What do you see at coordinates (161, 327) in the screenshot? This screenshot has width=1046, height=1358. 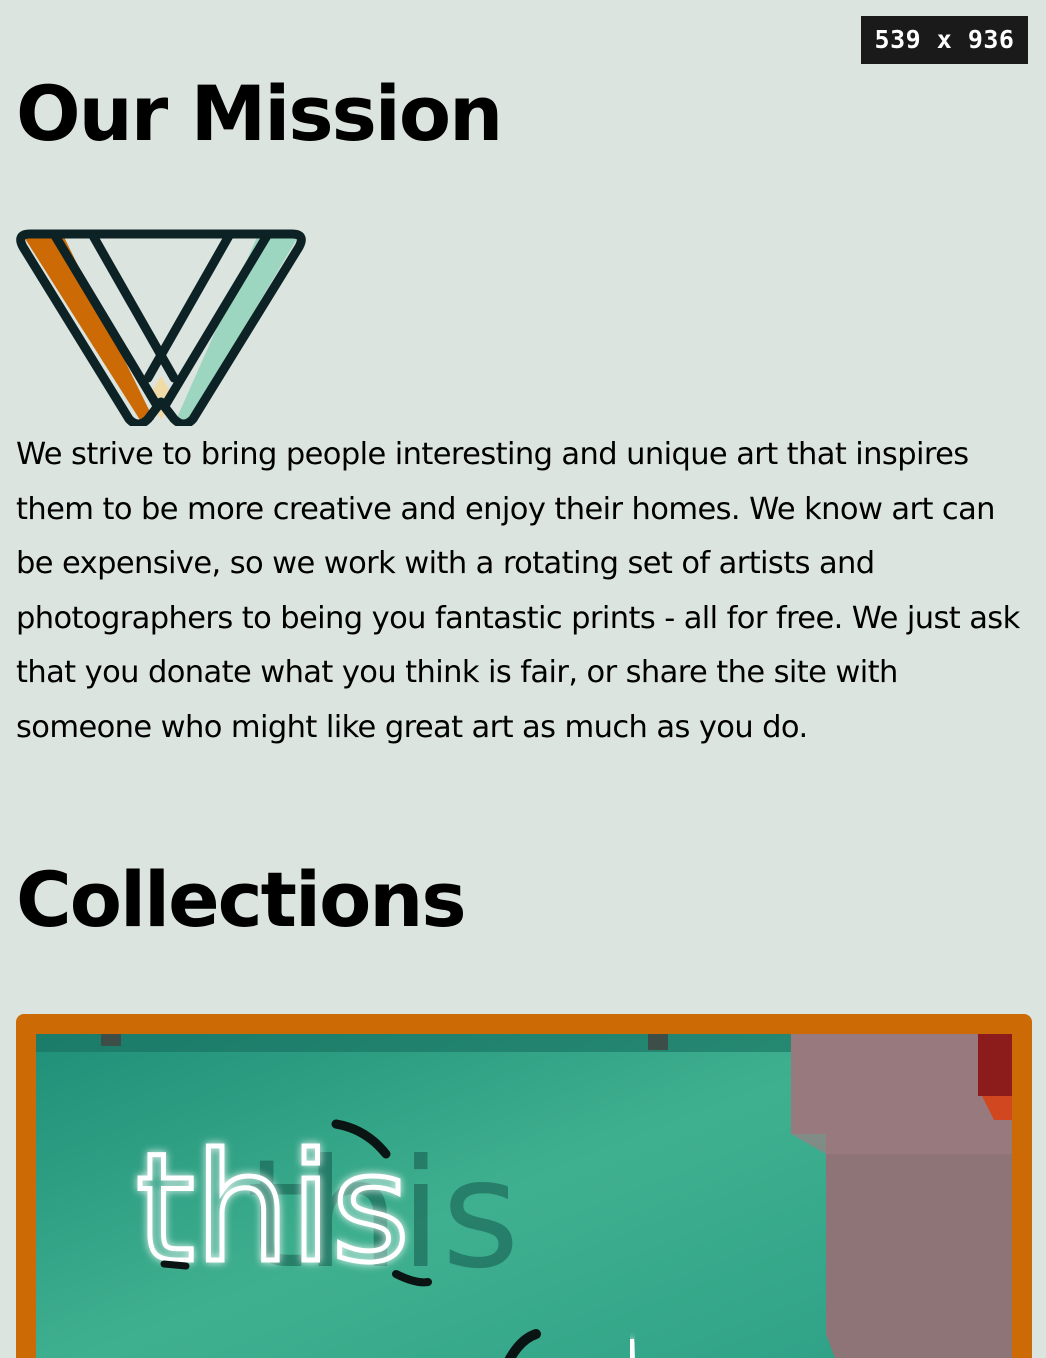 I see `v-stripes-logo-icon` at bounding box center [161, 327].